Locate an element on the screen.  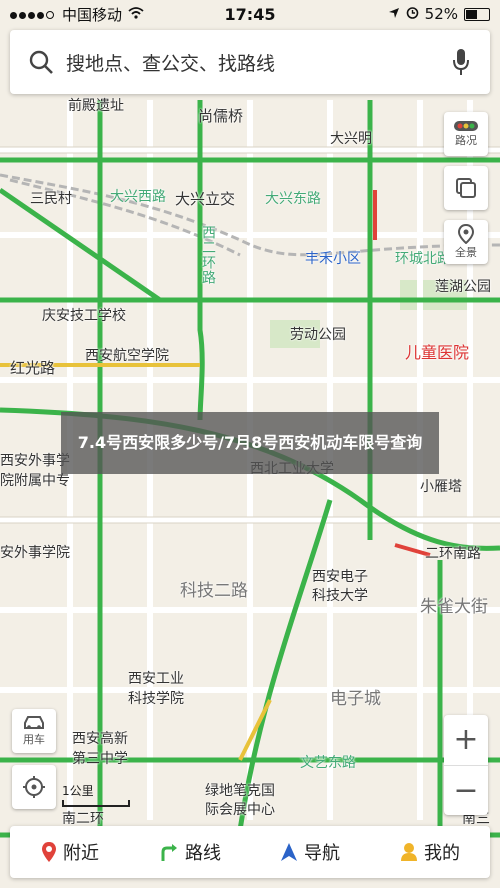
poi-label: 大兴明 is located at coordinates (351, 138).